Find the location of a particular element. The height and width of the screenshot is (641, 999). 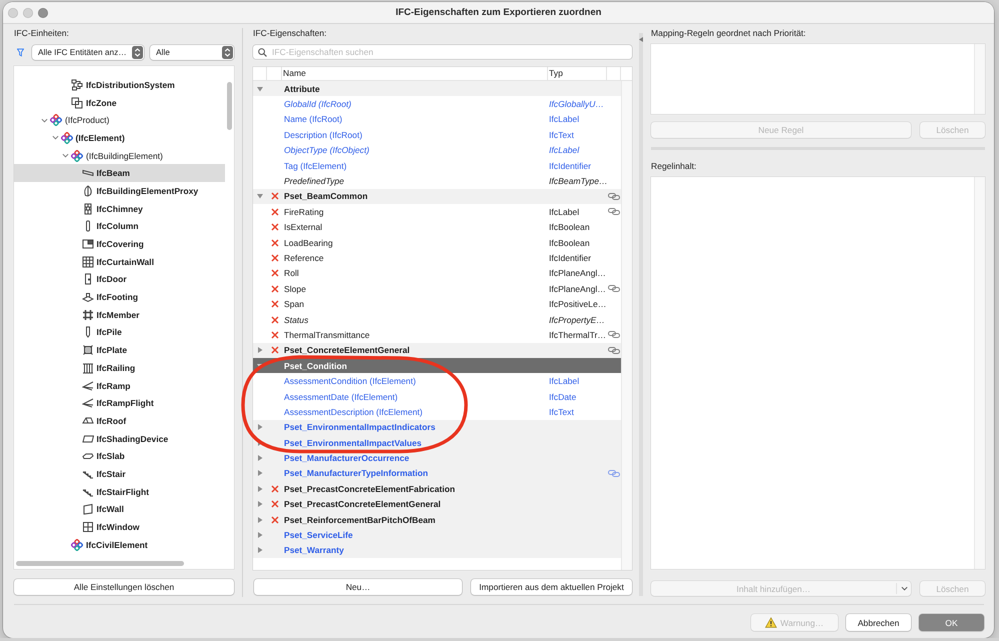

tree-item: IfcRamp is located at coordinates (119, 385).